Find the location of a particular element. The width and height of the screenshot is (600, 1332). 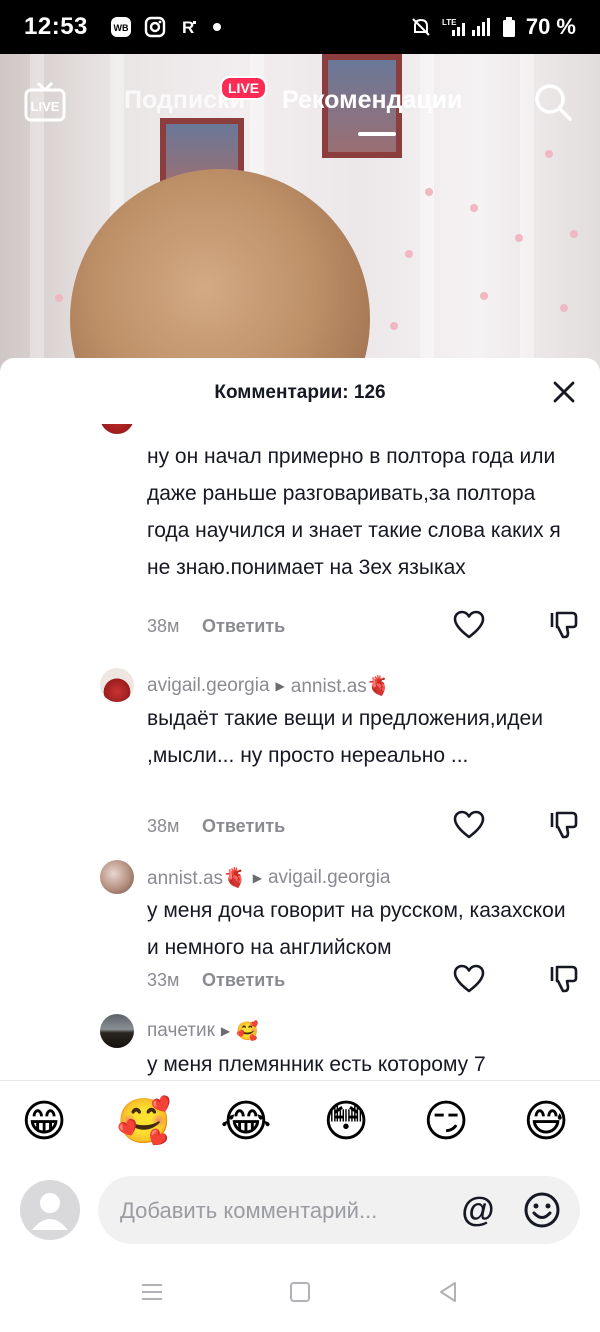

comment-meta: annist.as🫀 ▶ avigail.georgia is located at coordinates (268, 878).